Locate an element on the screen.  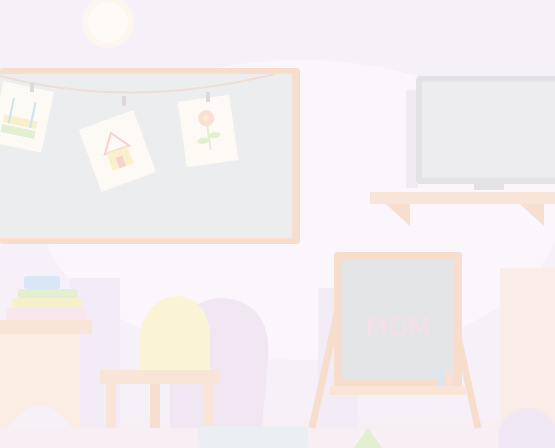
easel-word: MOM is located at coordinates (397, 328).